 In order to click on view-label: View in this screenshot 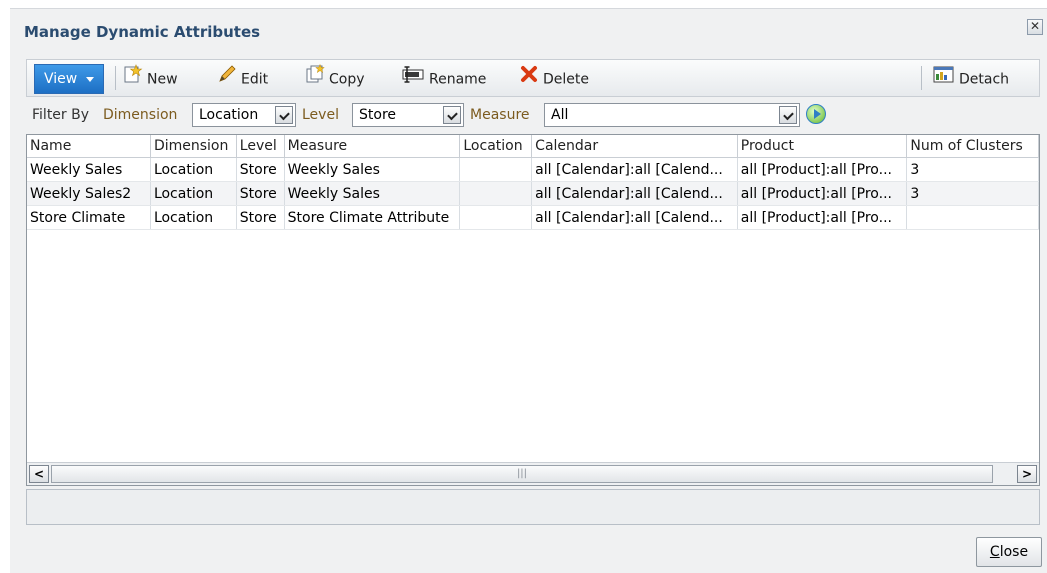, I will do `click(61, 79)`.